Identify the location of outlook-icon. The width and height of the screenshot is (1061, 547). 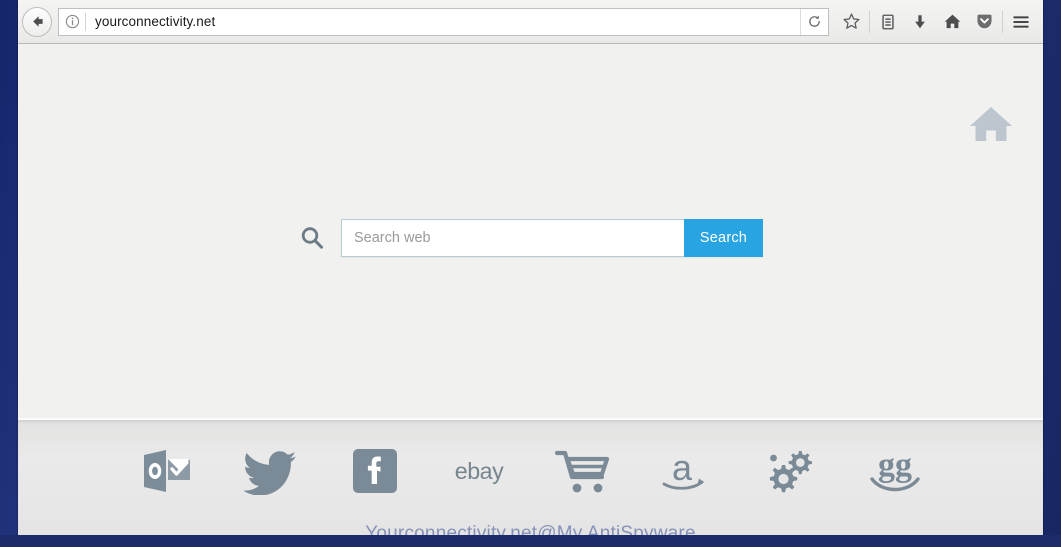
(166, 471).